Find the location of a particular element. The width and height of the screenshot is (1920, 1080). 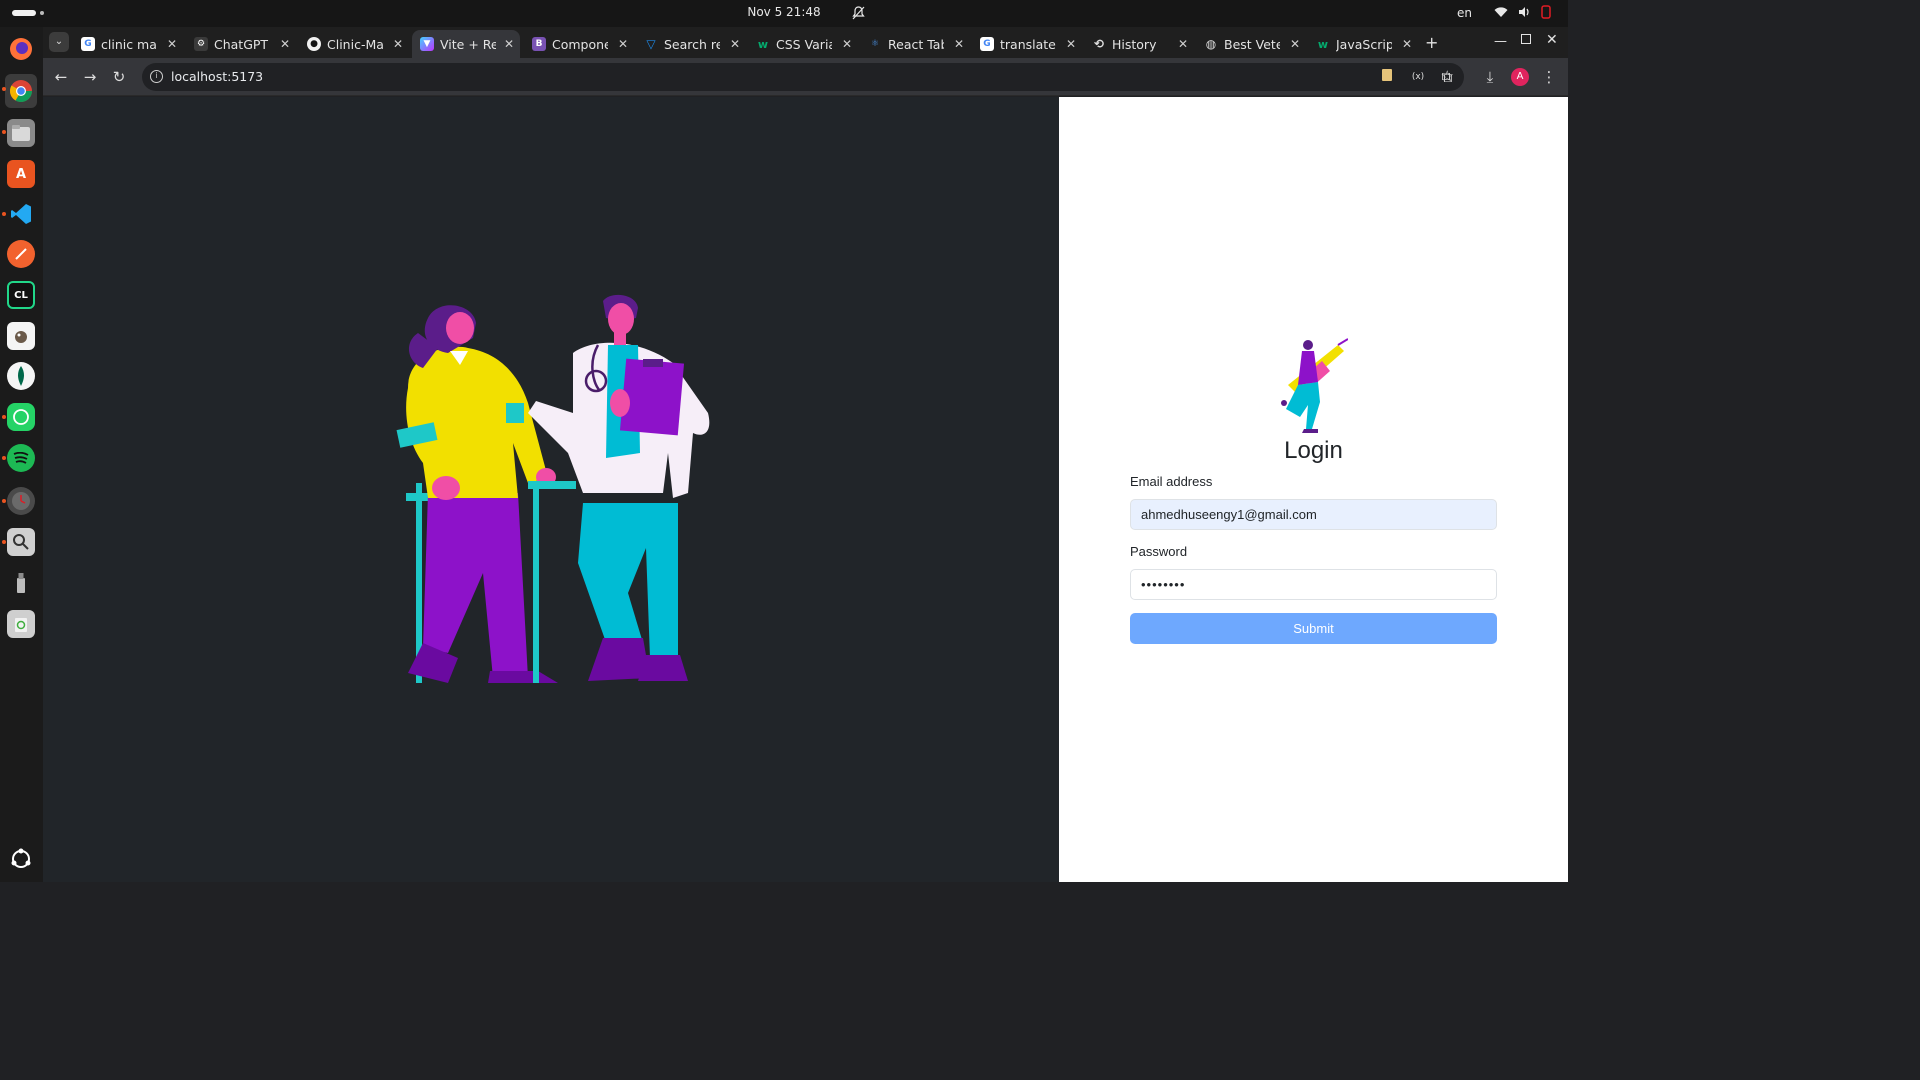

address-bar: i localhost:5173 ☆ is located at coordinates (803, 77).